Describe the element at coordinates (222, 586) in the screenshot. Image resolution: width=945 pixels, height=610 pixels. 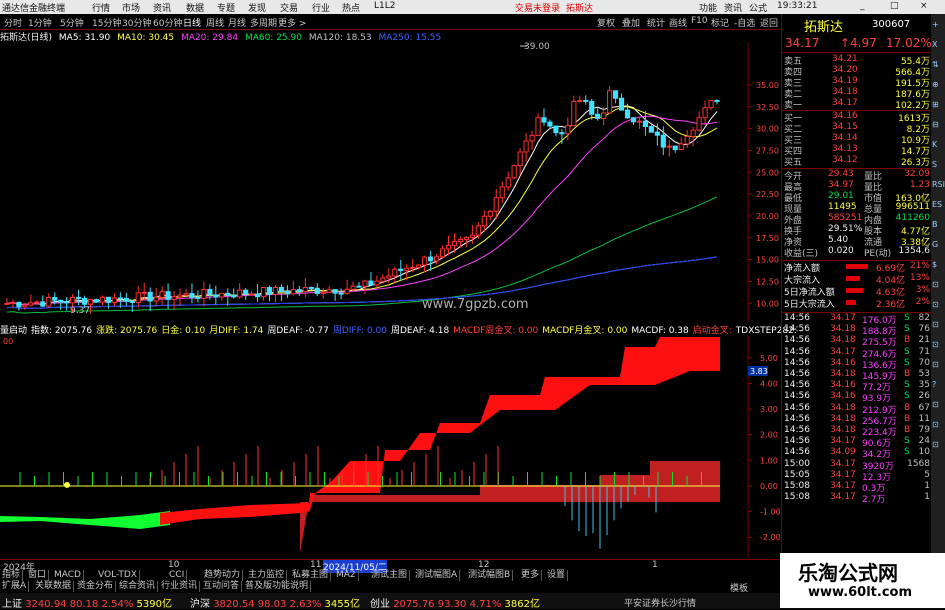
I see `info-tab-5: 互动问答` at that location.